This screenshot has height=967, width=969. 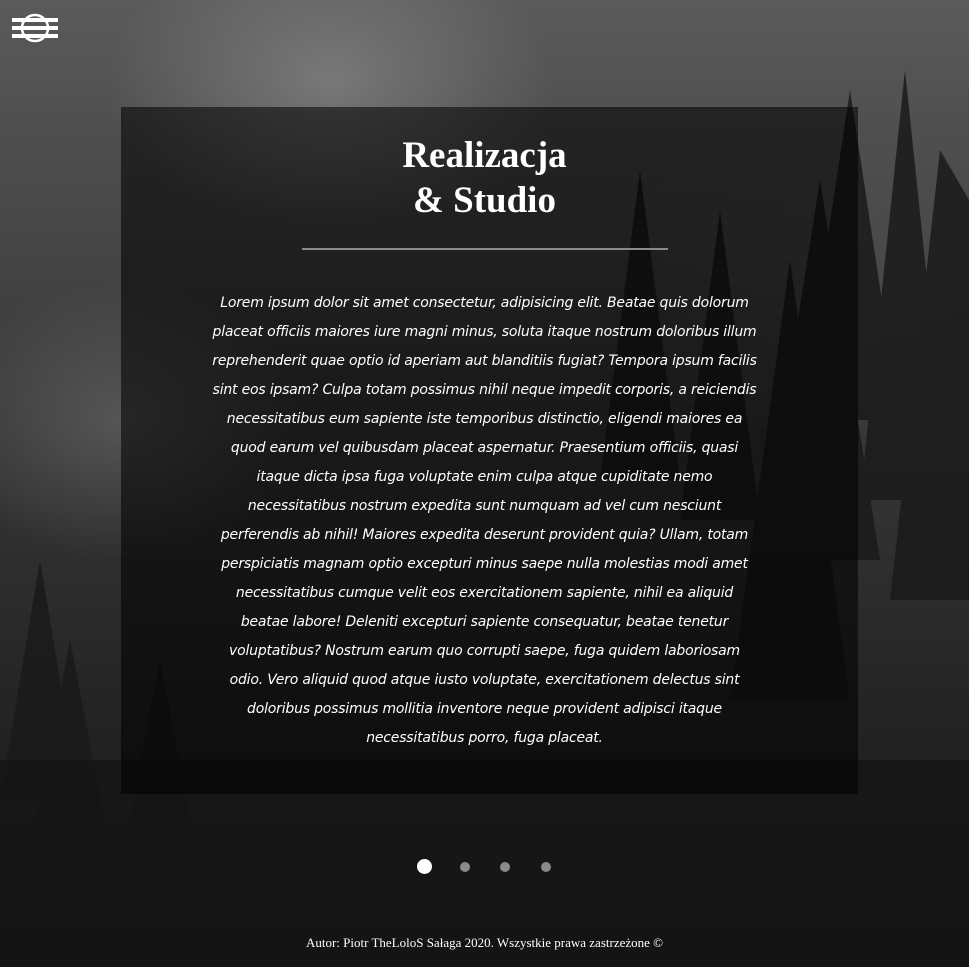 What do you see at coordinates (484, 155) in the screenshot?
I see `section-title-line1: Realizacja` at bounding box center [484, 155].